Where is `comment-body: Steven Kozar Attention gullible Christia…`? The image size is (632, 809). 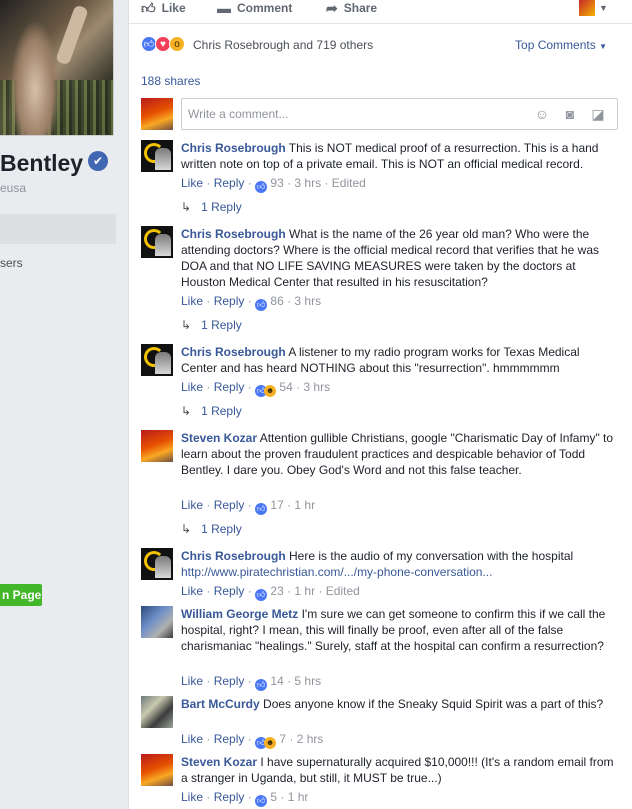
comment-body: Steven Kozar Attention gullible Christia… is located at coordinates (399, 454).